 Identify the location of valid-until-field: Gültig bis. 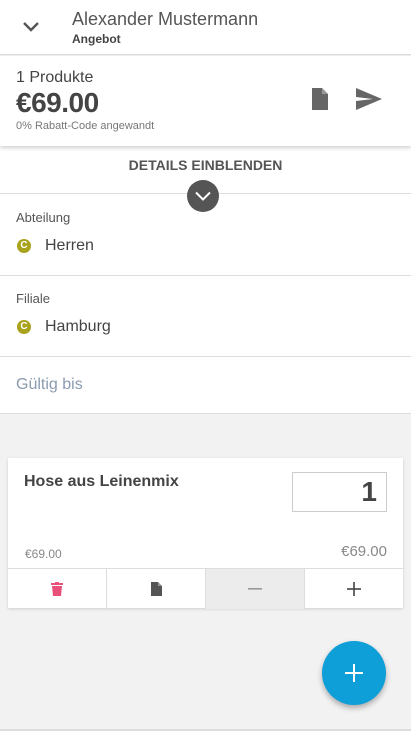
(205, 385).